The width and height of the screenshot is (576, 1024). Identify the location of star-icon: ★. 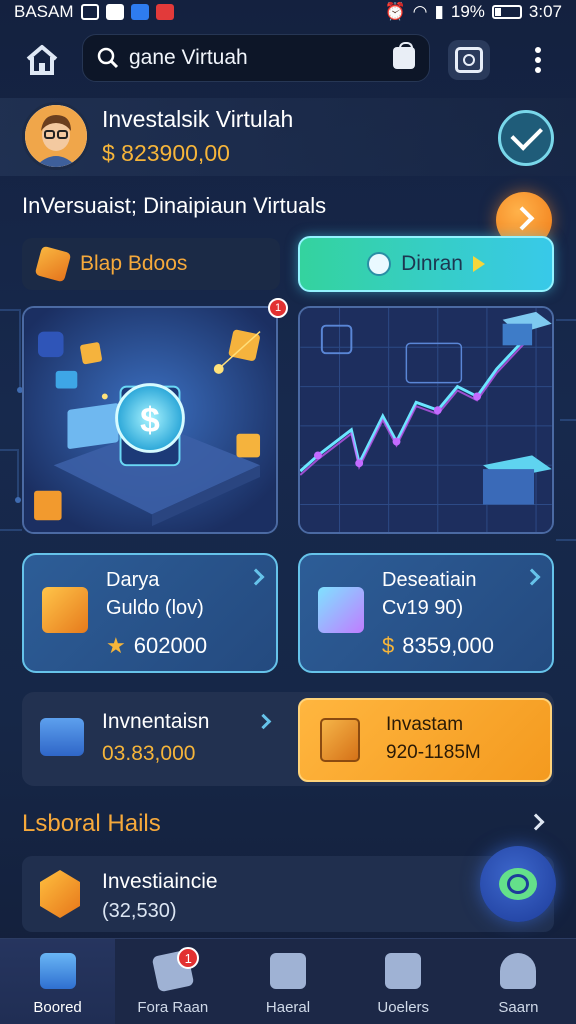
(116, 645).